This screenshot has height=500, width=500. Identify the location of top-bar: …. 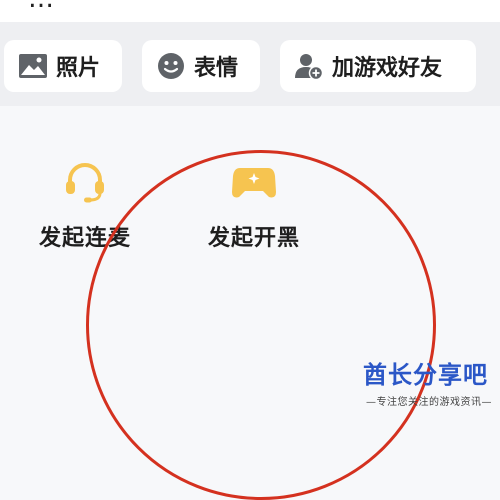
(250, 11).